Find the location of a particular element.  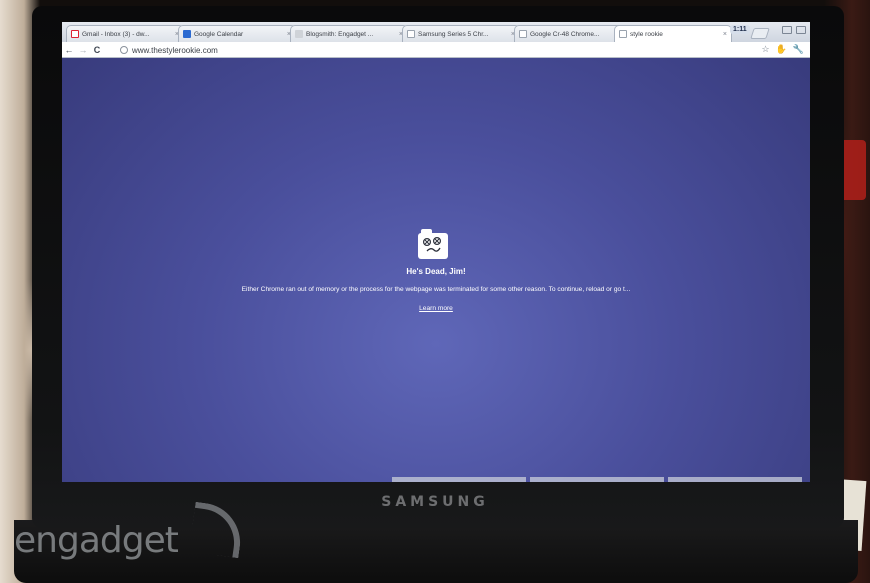

laptop-brand: SAMSUNG is located at coordinates (435, 502).